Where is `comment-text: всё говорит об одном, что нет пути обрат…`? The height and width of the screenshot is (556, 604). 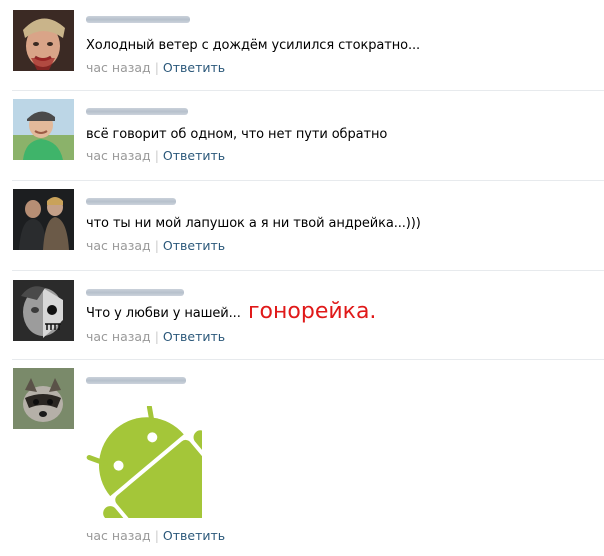
comment-text: всё говорит об одном, что нет пути обрат… is located at coordinates (237, 134).